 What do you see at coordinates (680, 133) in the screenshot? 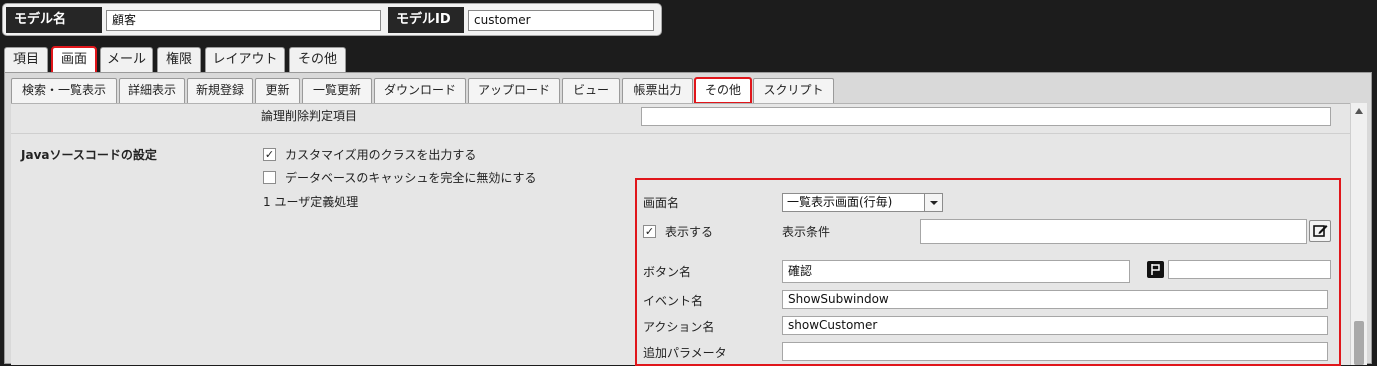
I see `divider` at bounding box center [680, 133].